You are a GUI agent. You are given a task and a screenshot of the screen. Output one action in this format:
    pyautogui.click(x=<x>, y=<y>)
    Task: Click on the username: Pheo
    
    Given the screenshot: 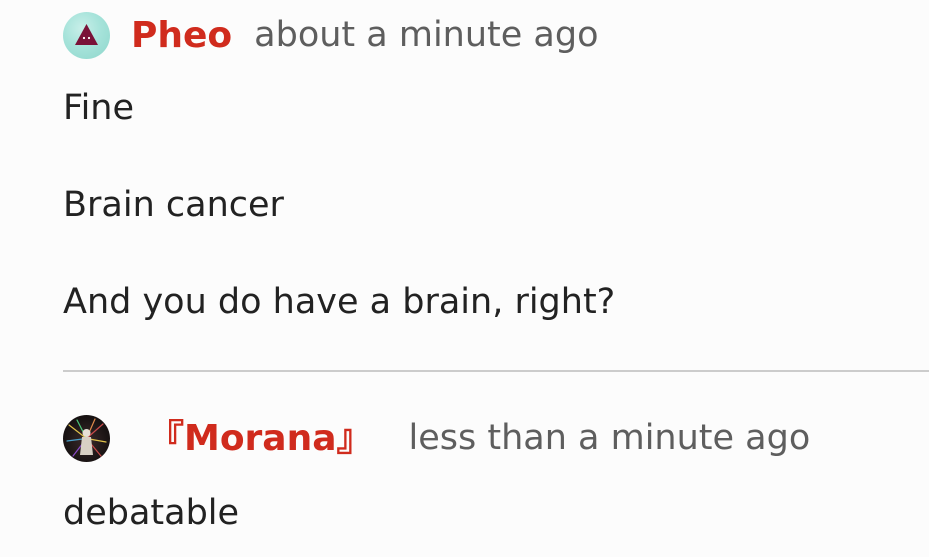 What is the action you would take?
    pyautogui.click(x=181, y=35)
    